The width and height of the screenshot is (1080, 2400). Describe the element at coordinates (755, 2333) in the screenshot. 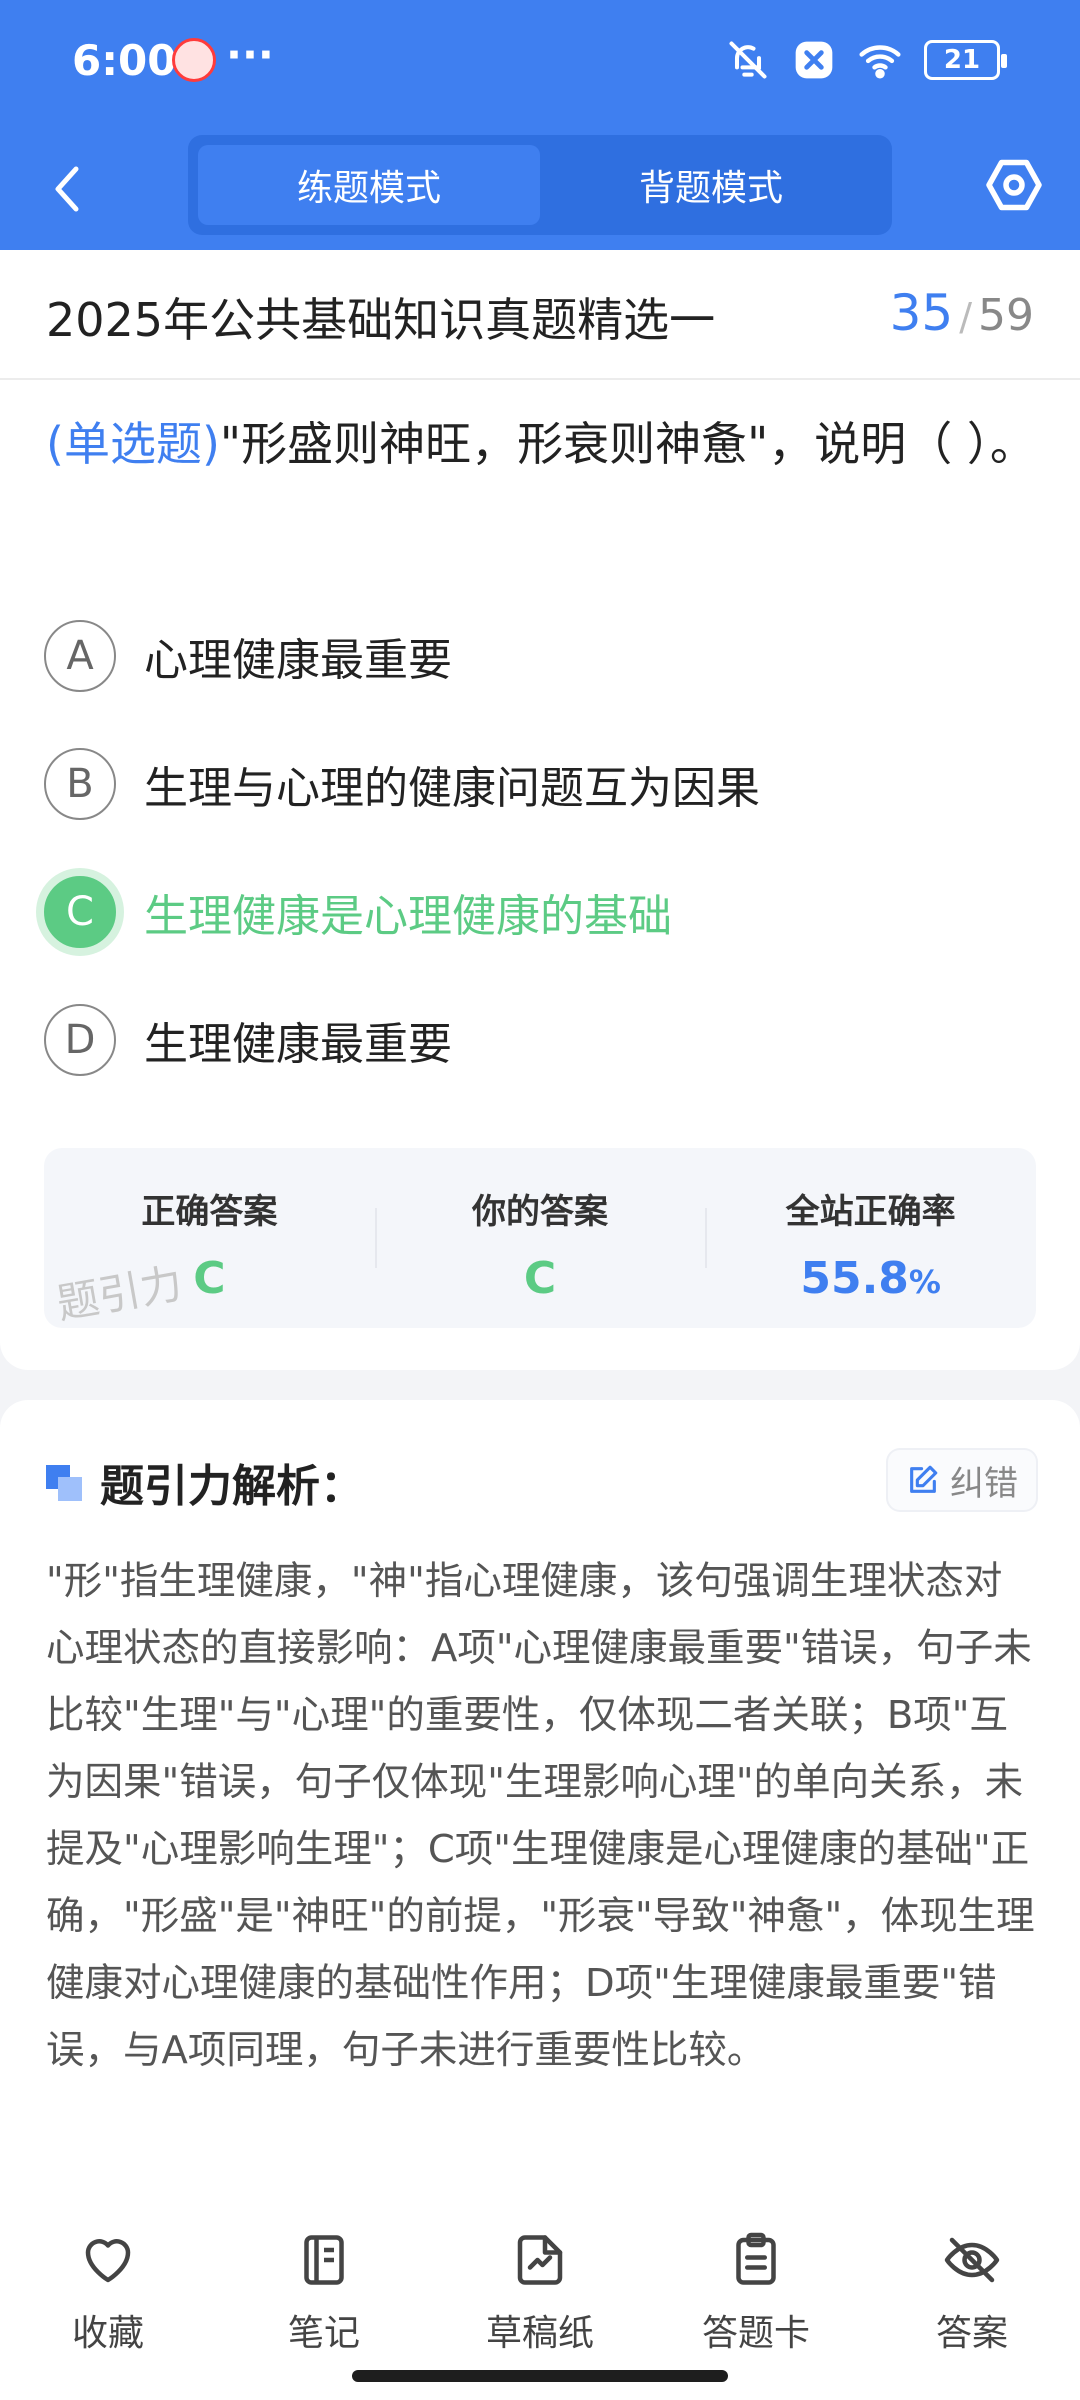

I see `answer-card-label: 答题卡` at that location.